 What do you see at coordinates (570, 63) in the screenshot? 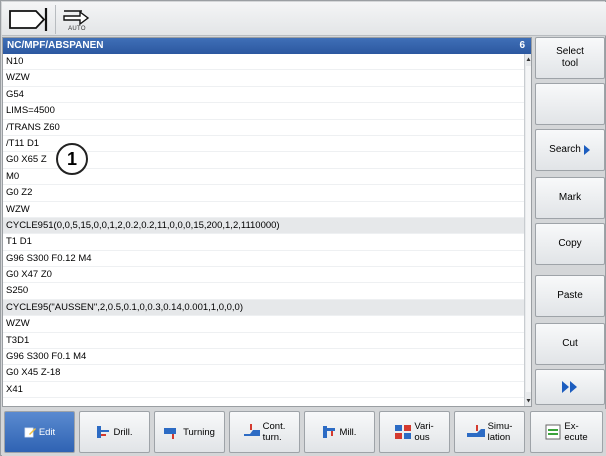
I see `select-tool-label-2: tool` at bounding box center [570, 63].